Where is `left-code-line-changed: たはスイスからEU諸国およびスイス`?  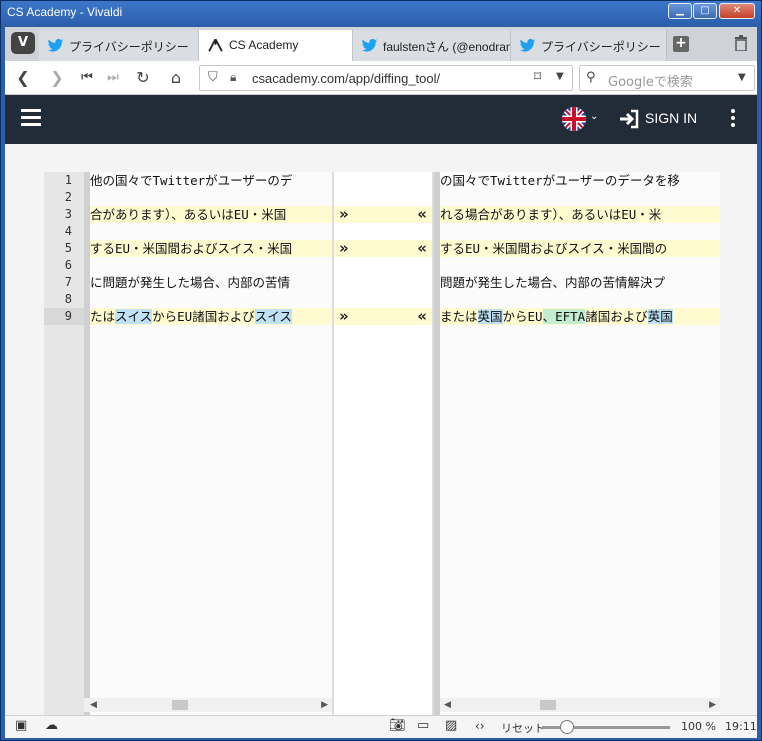
left-code-line-changed: たはスイスからEU諸国およびスイス is located at coordinates (211, 316).